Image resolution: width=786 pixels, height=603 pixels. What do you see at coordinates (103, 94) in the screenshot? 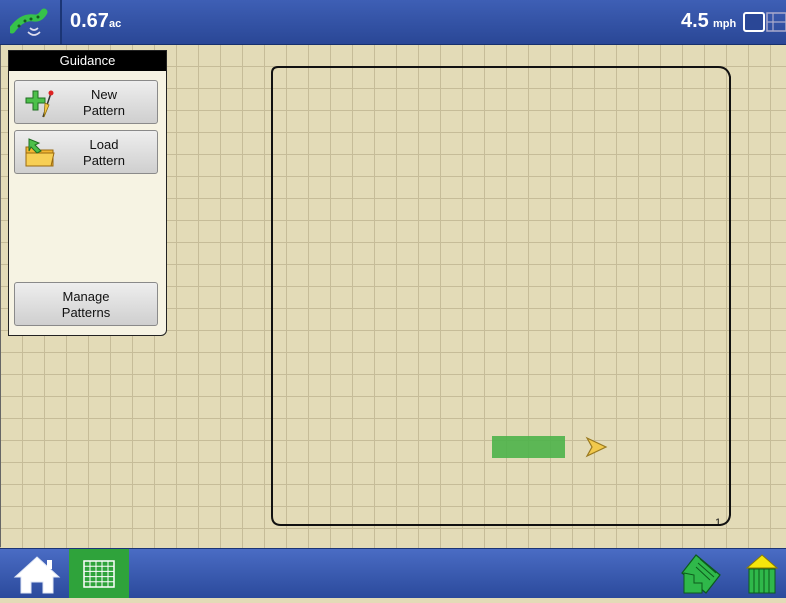
I see `new-pattern-line1: New` at bounding box center [103, 94].